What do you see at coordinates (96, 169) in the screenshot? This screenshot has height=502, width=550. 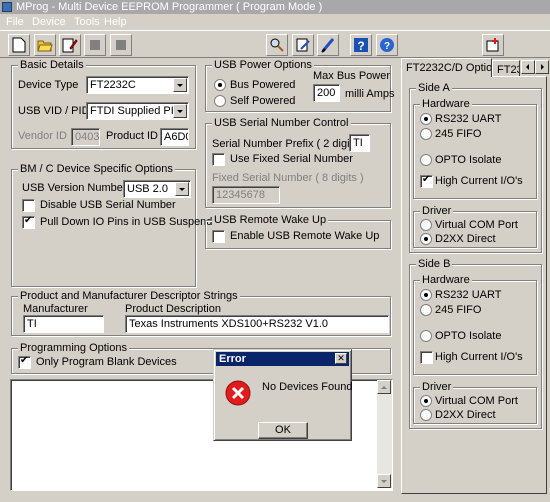 I see `bm-options-title: BM / C Device Specific Options` at bounding box center [96, 169].